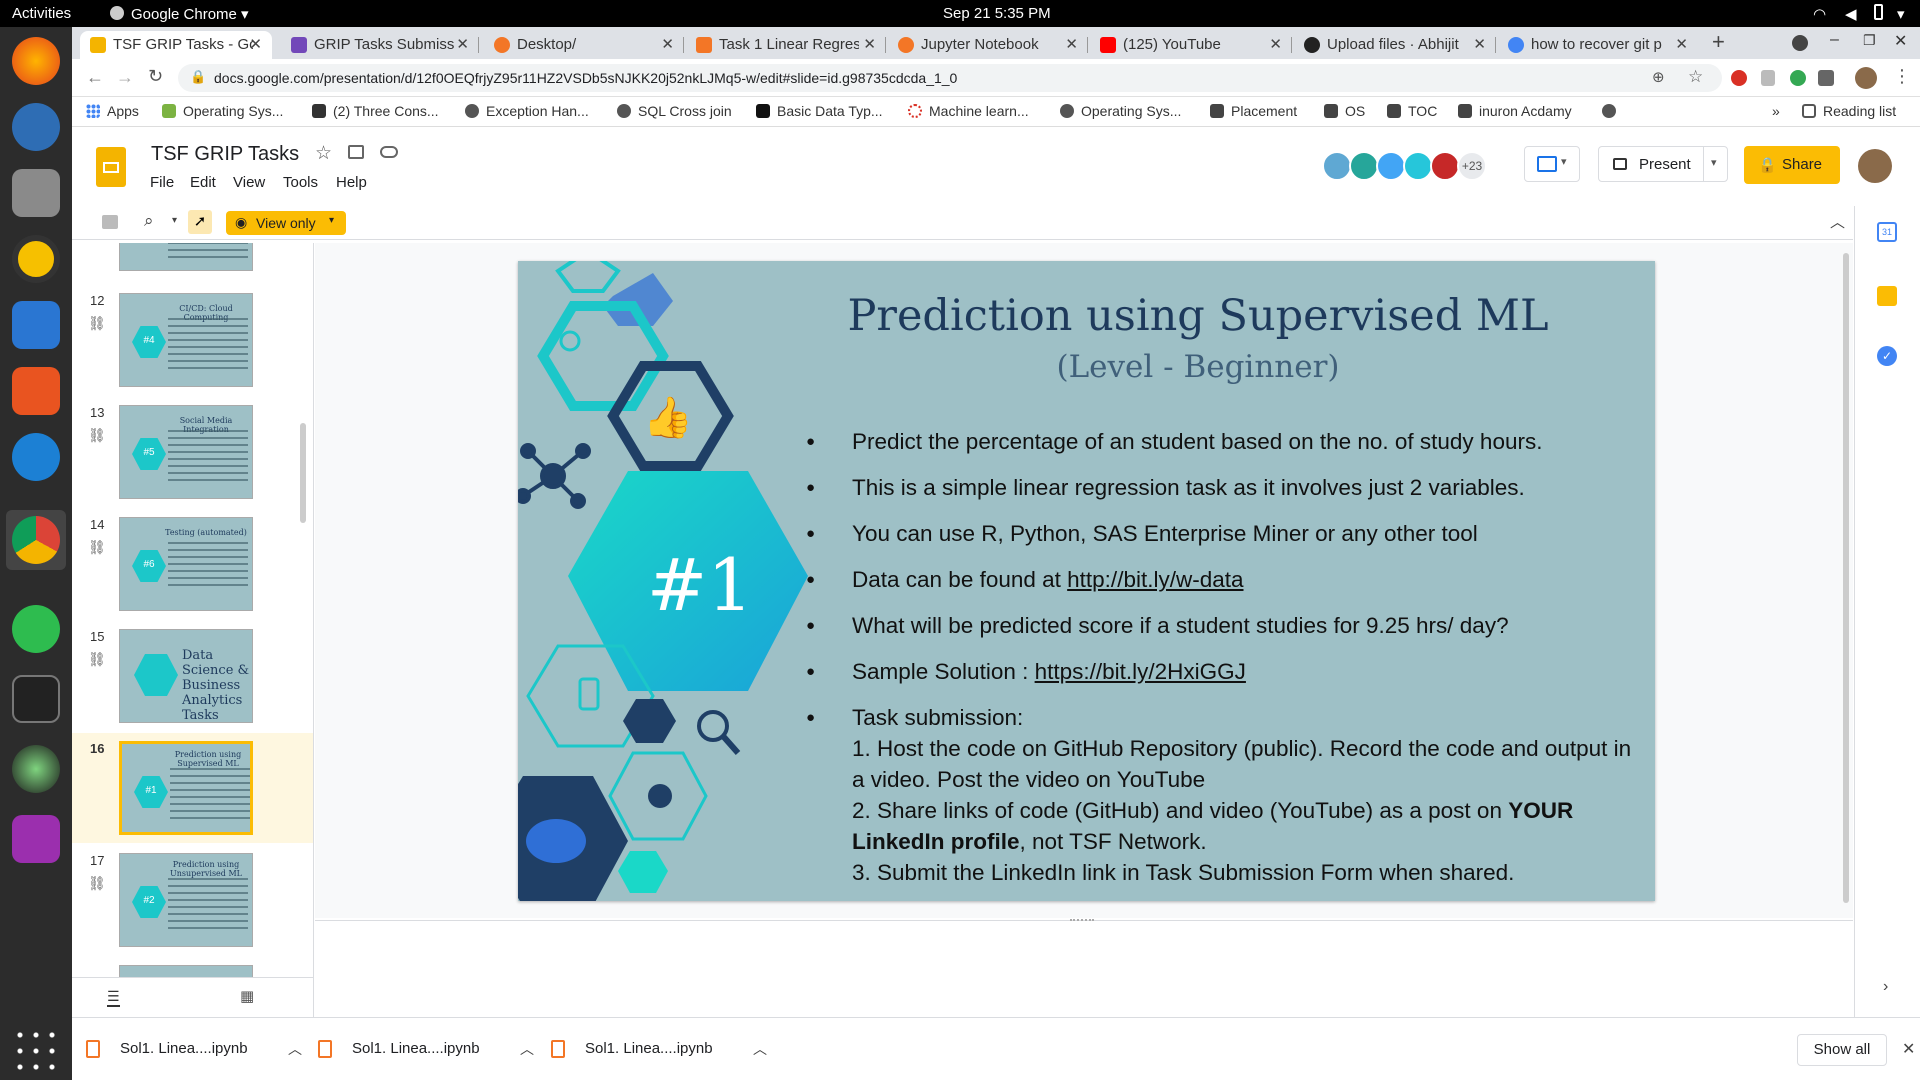 This screenshot has width=1920, height=1080. What do you see at coordinates (1663, 164) in the screenshot?
I see `present-button: Present ▾` at bounding box center [1663, 164].